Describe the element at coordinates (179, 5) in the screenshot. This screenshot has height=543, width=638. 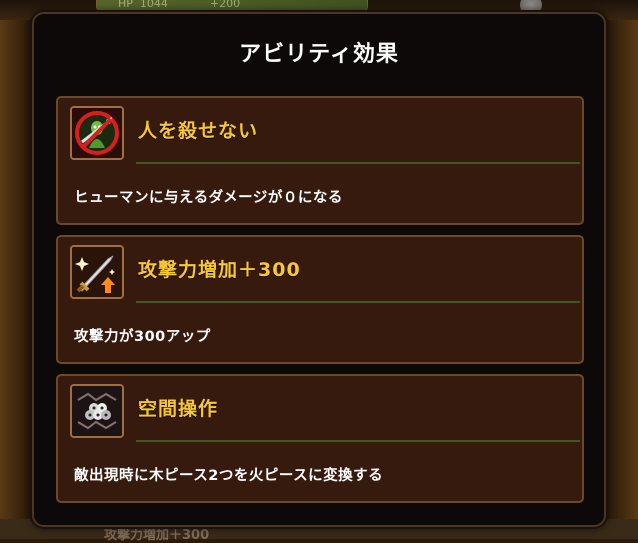
I see `background-hp-label: HP 1044 +200` at that location.